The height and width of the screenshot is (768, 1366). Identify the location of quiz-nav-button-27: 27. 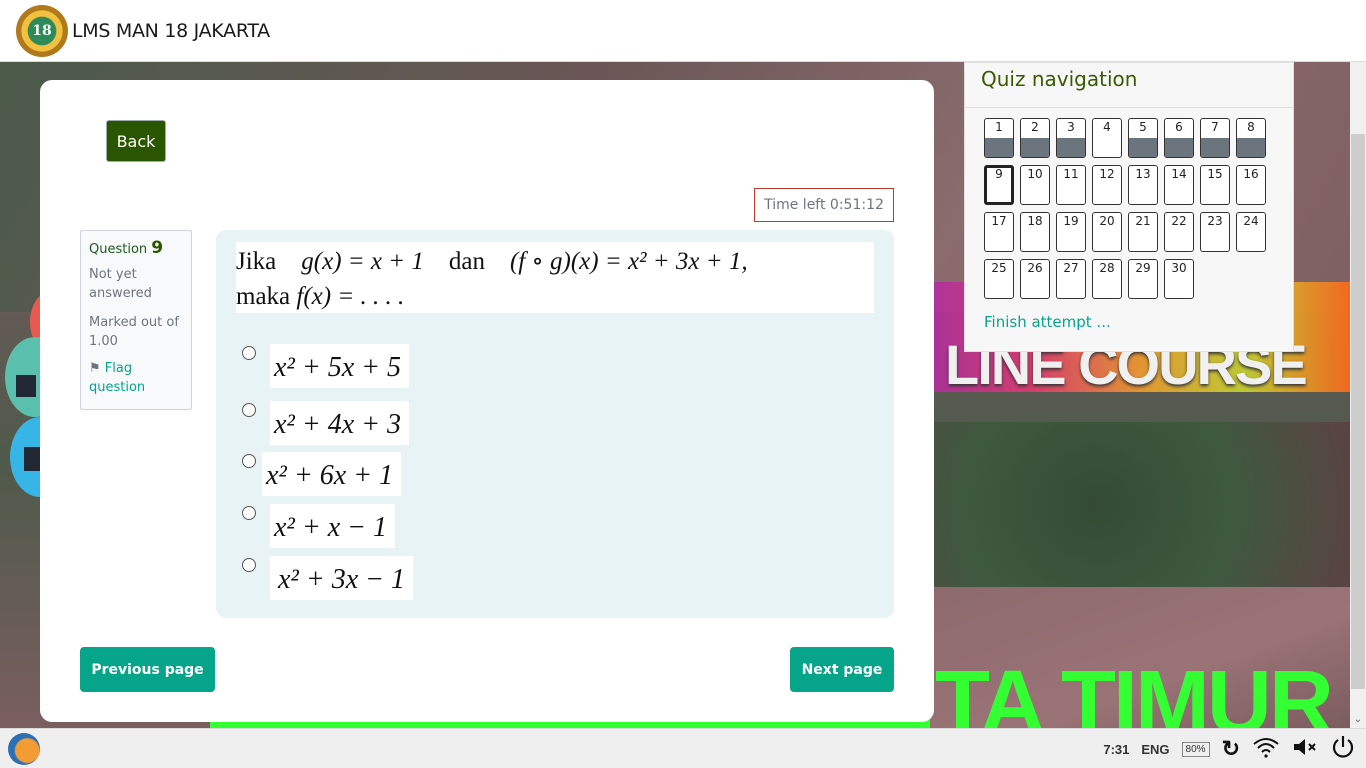
(1071, 279).